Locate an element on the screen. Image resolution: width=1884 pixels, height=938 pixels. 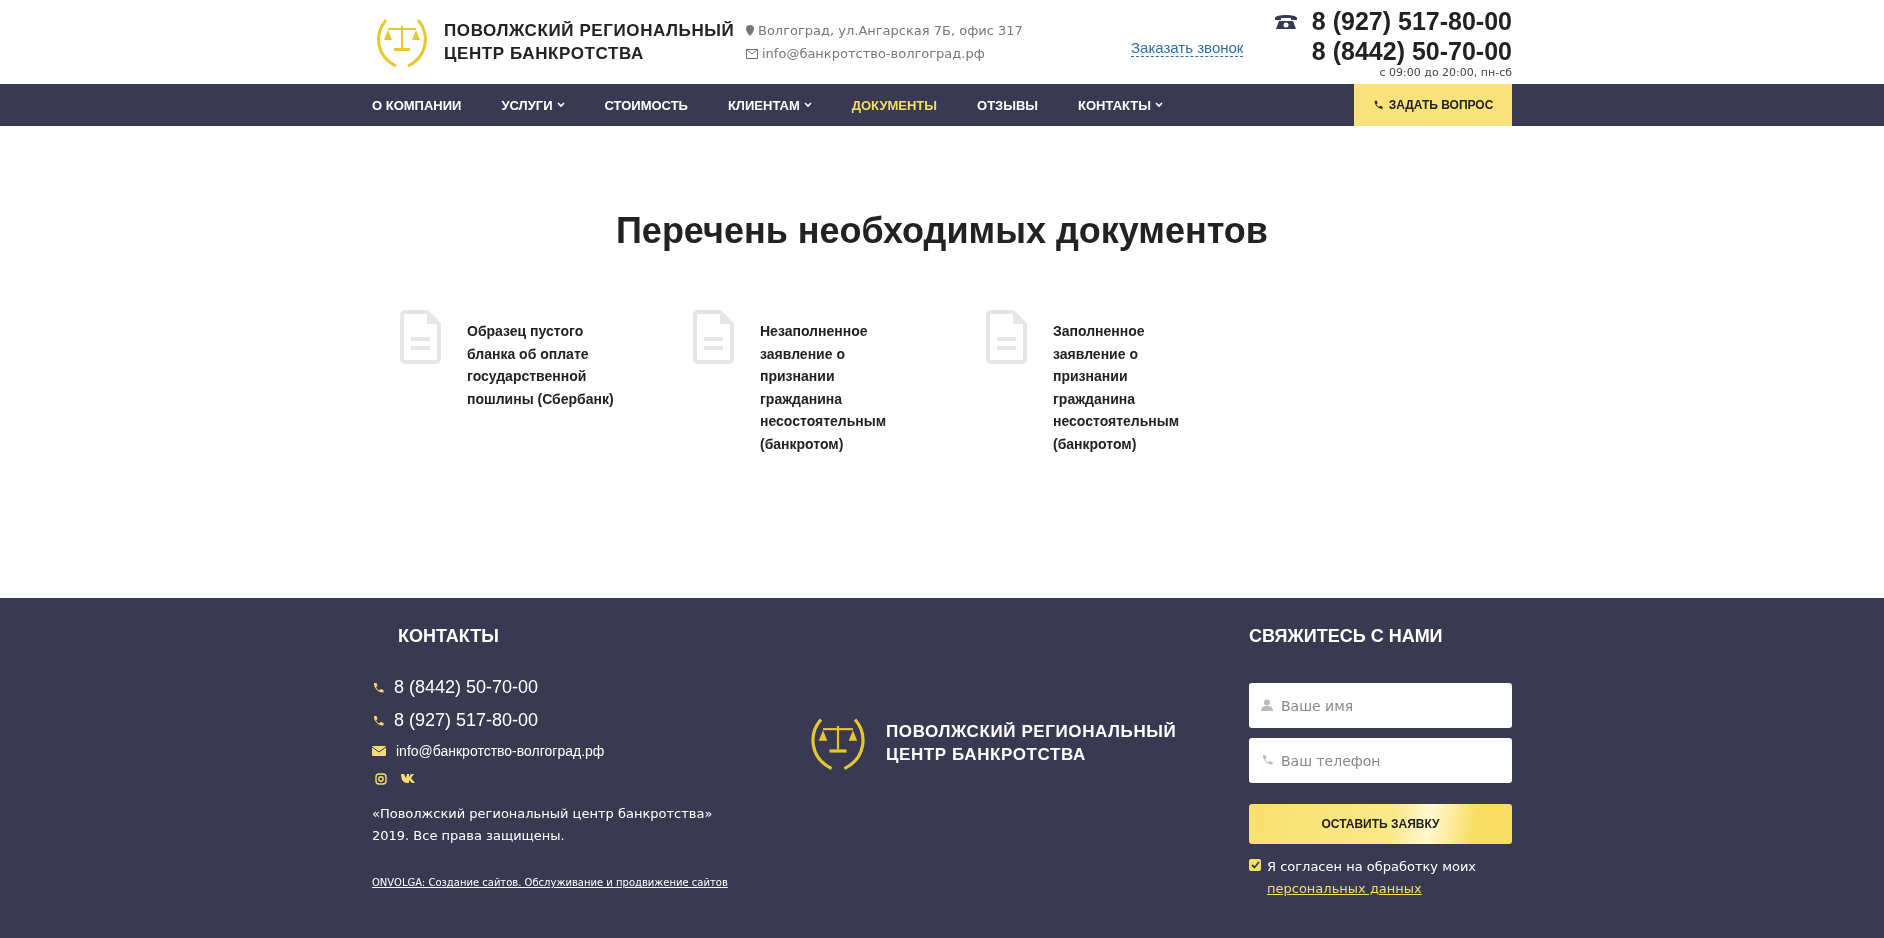
nav-link: ОТЗЫВЫ is located at coordinates (1008, 105).